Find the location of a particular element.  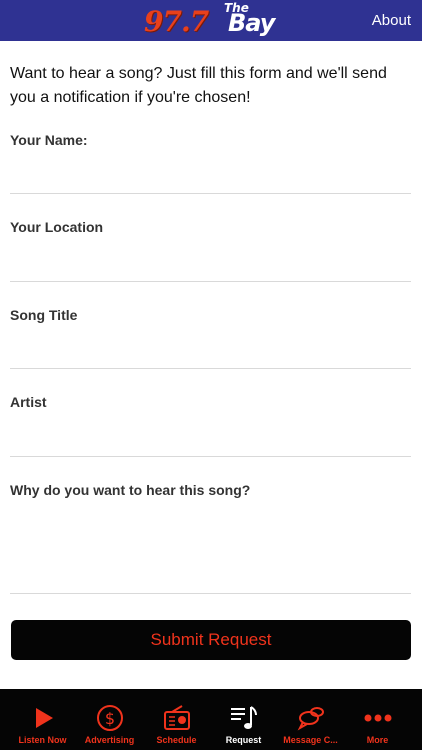

tab-request: Request is located at coordinates (243, 719).